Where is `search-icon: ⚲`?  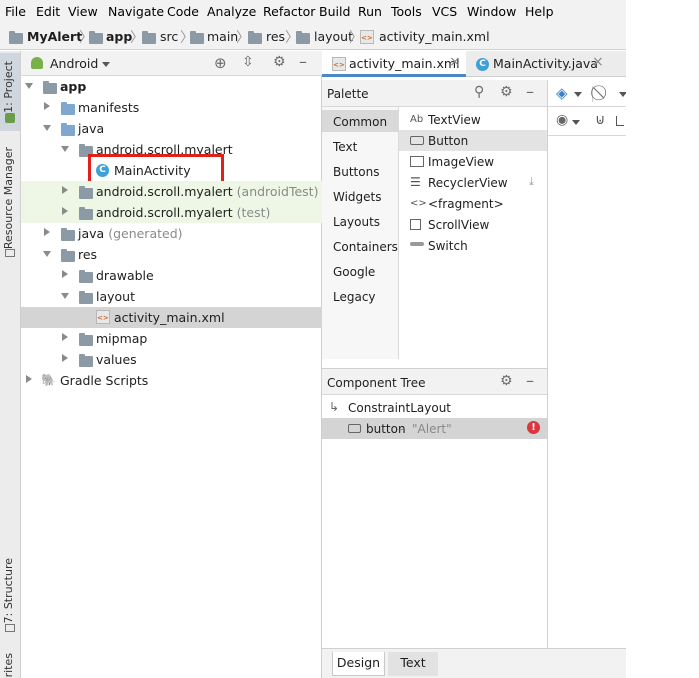
search-icon: ⚲ is located at coordinates (479, 92).